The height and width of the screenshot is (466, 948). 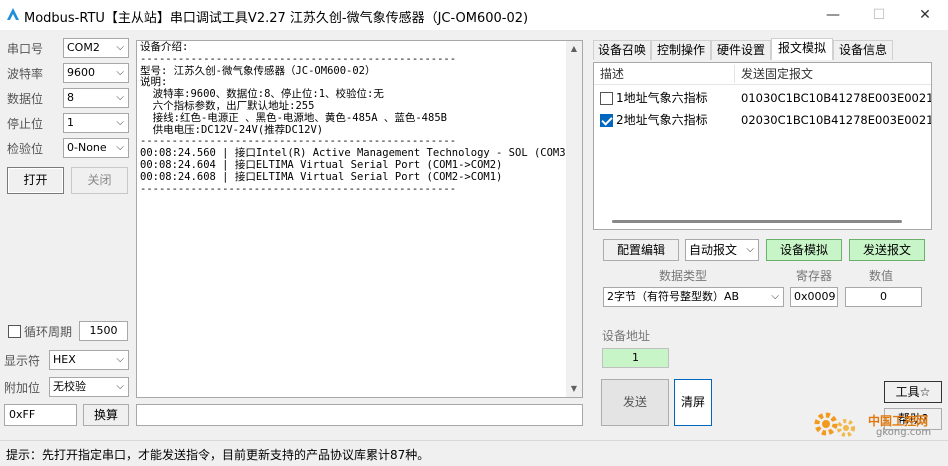 What do you see at coordinates (89, 387) in the screenshot?
I see `append-select: 无校验 ⌵` at bounding box center [89, 387].